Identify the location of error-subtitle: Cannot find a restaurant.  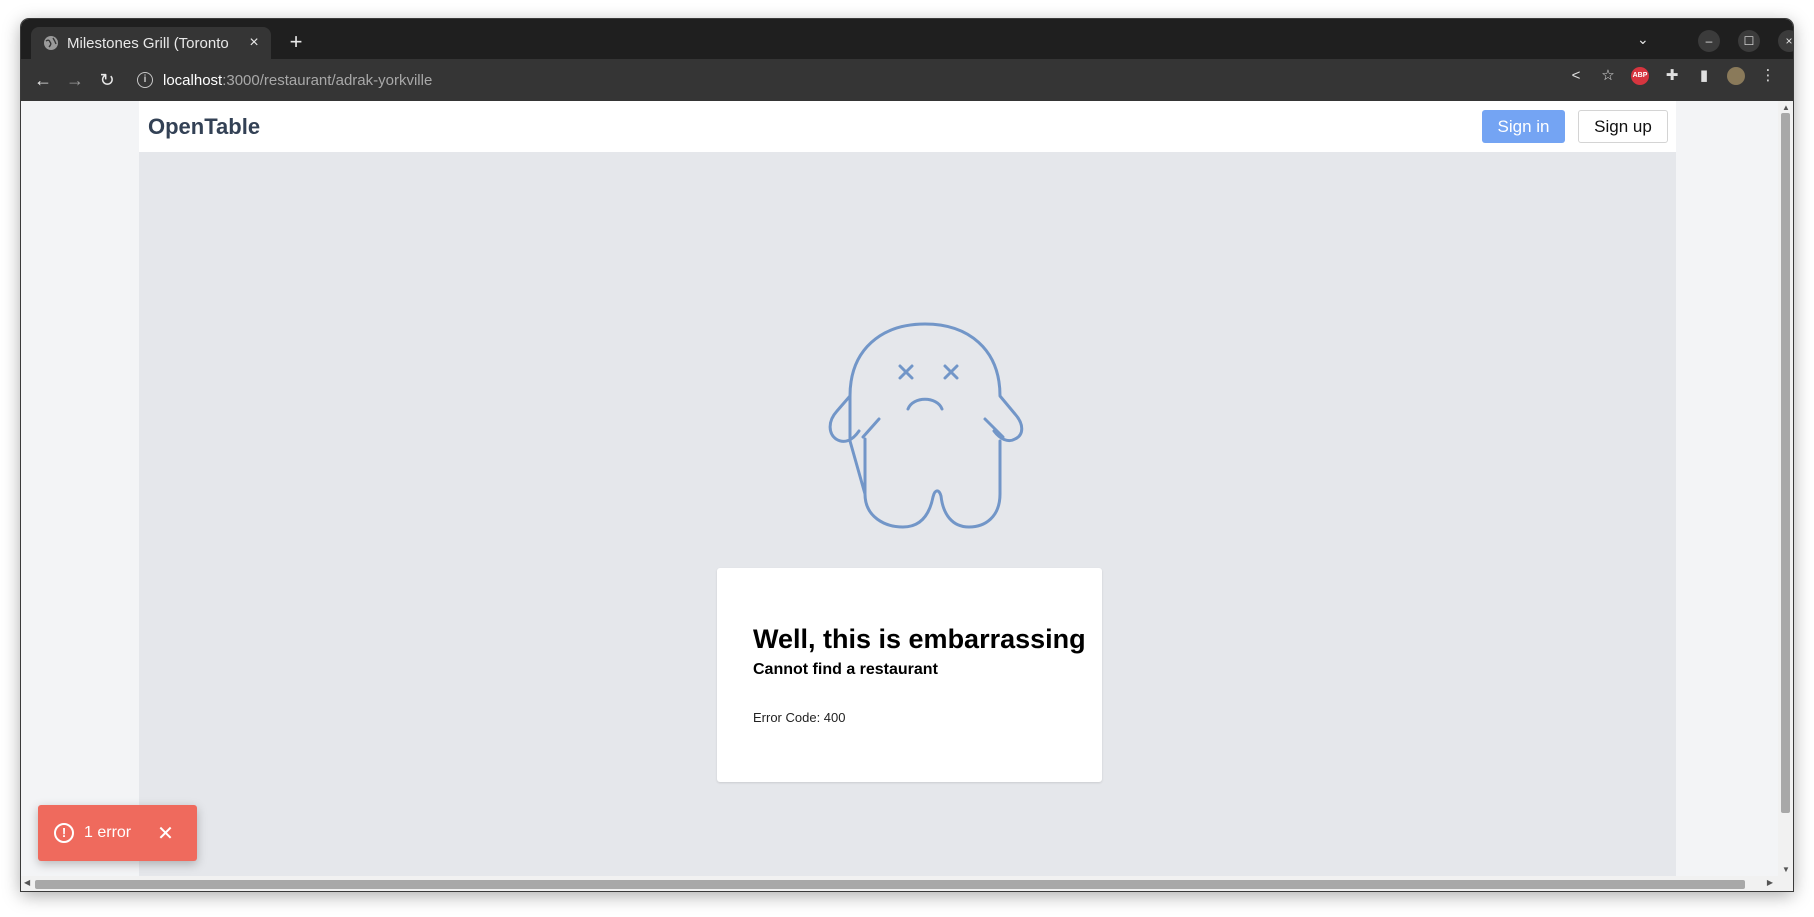
(845, 669).